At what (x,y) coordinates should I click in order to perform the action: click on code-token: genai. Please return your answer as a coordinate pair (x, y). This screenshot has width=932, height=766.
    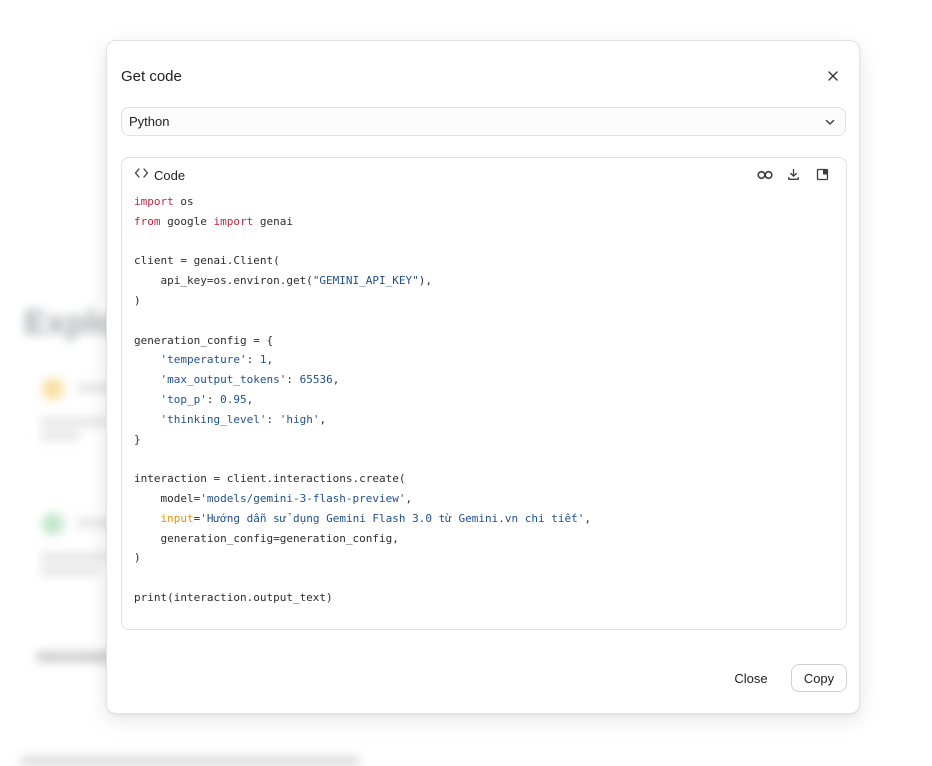
    Looking at the image, I should click on (273, 221).